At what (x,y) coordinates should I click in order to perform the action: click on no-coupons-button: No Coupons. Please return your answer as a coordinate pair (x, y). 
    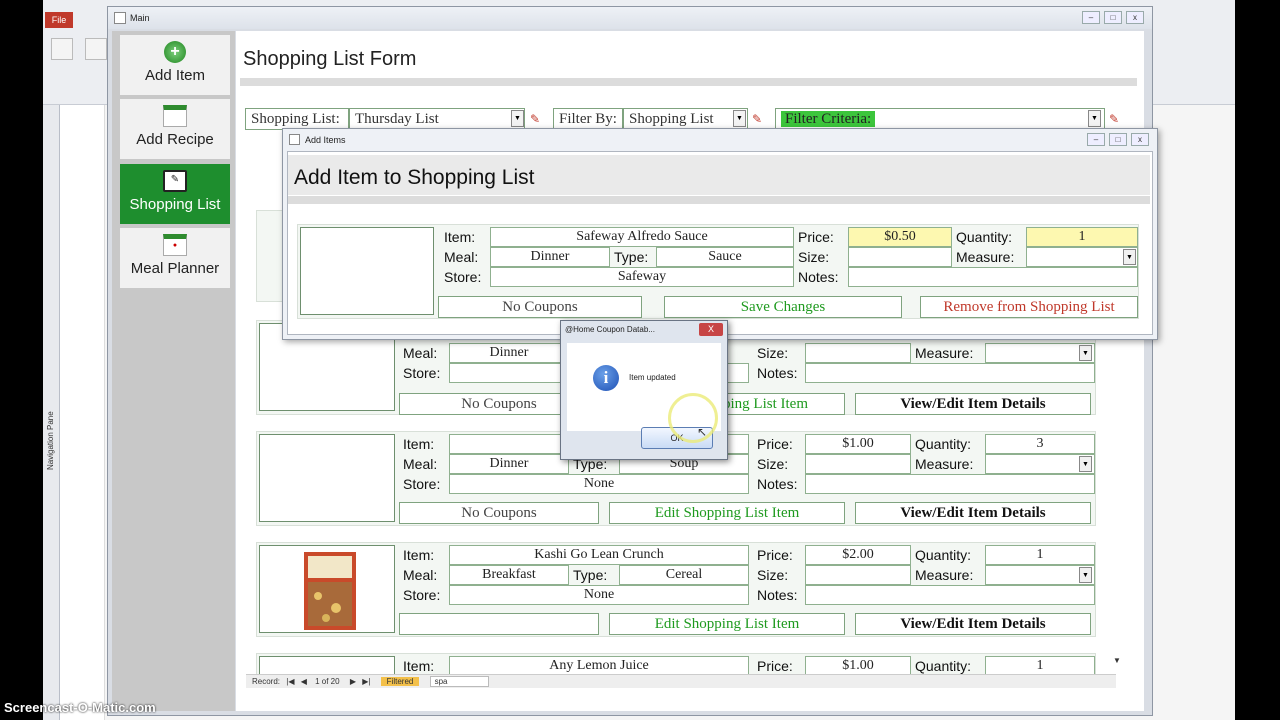
    Looking at the image, I should click on (540, 307).